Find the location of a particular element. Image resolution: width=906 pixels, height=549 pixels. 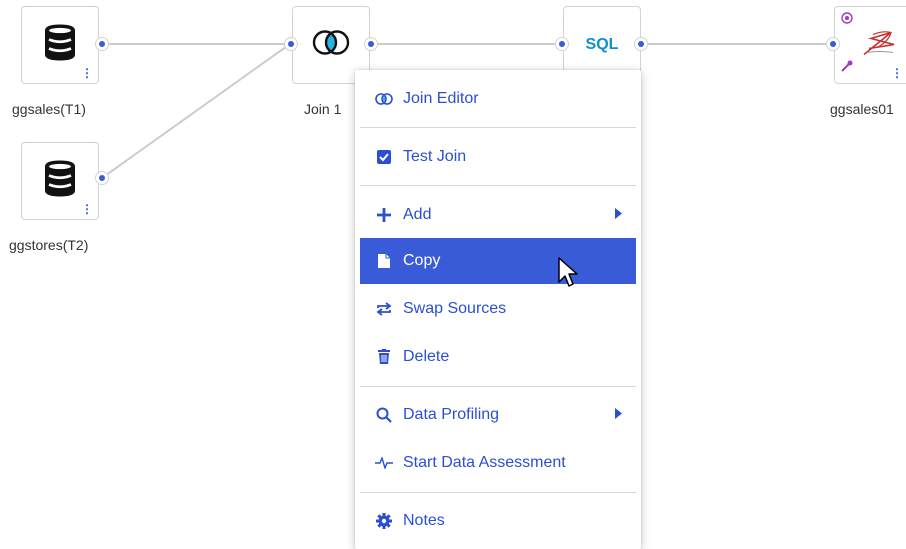

menu-item-label: Notes is located at coordinates (424, 520).